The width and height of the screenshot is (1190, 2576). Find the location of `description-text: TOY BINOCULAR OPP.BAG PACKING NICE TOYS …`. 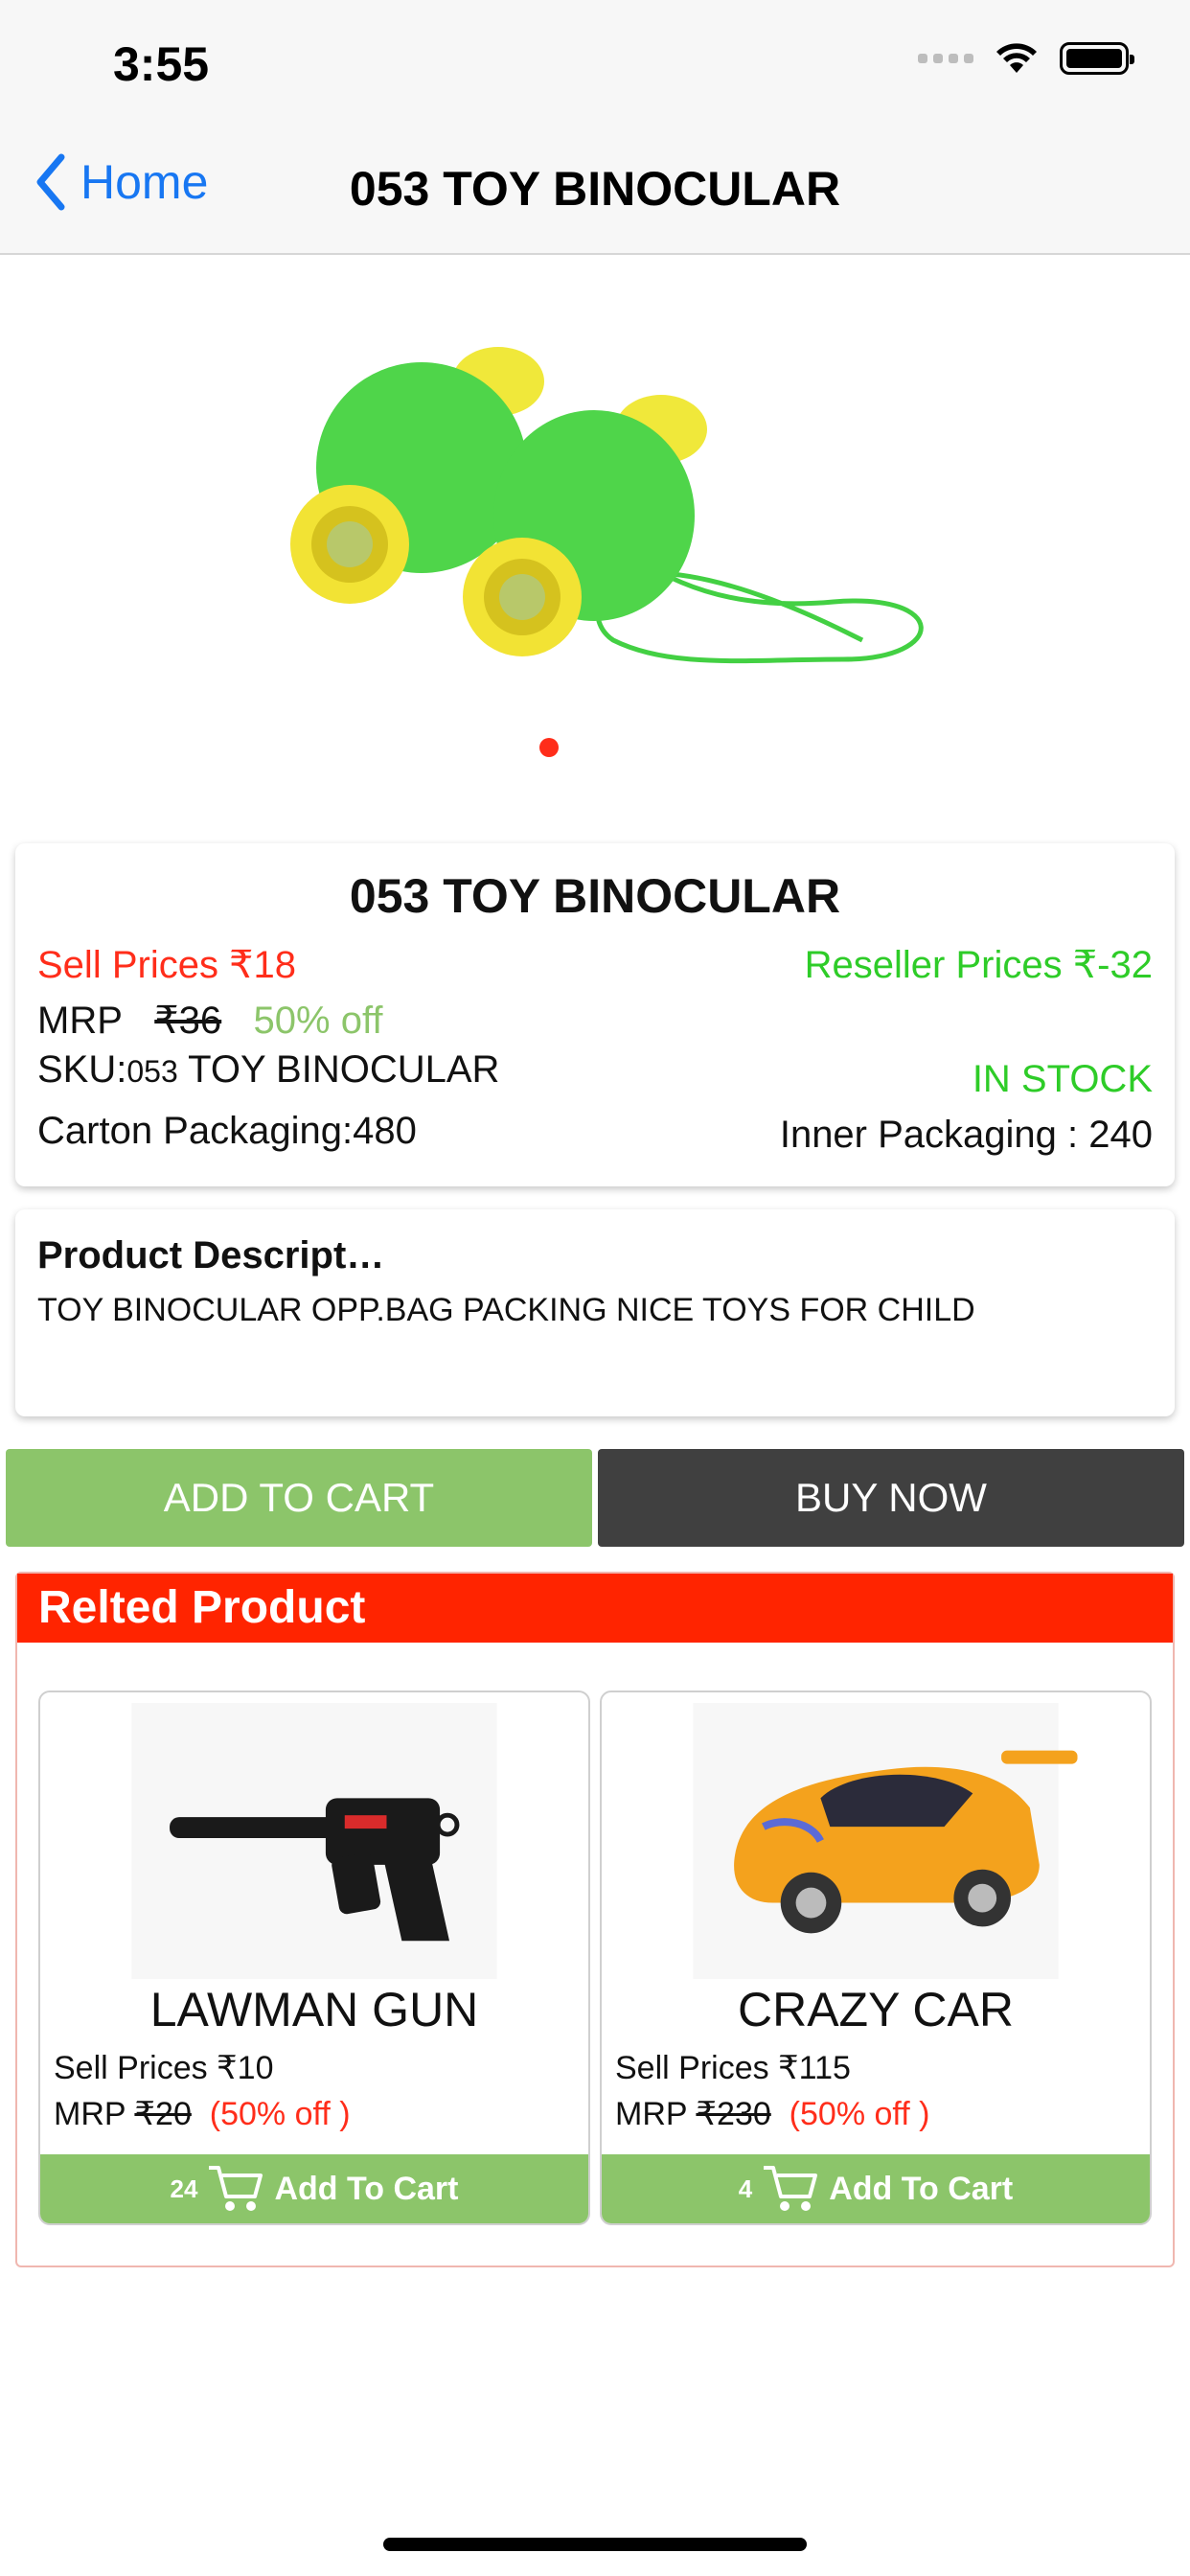

description-text: TOY BINOCULAR OPP.BAG PACKING NICE TOYS … is located at coordinates (506, 1310).